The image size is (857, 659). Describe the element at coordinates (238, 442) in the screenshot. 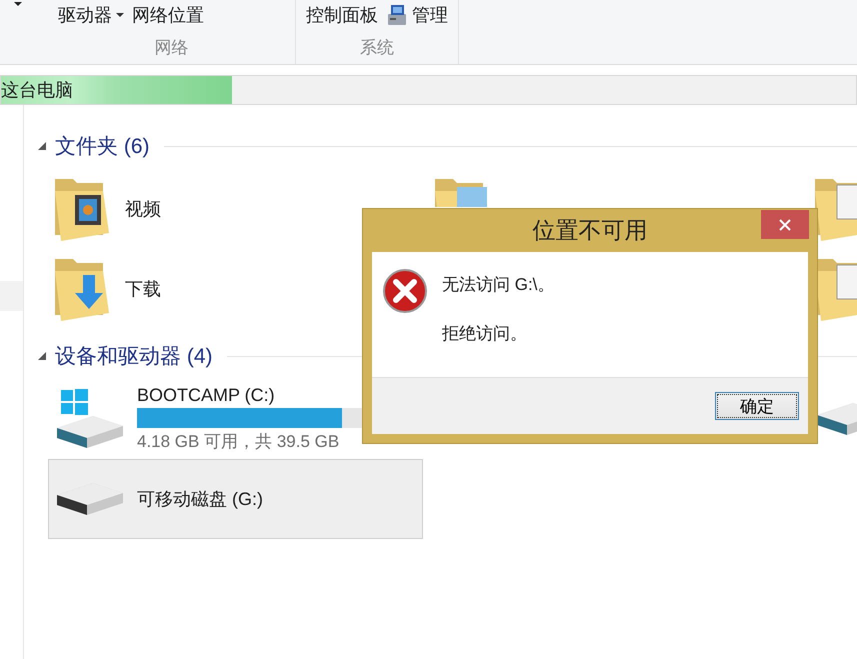

I see `free-space-text: 4.18 GB 可用，共 39.5 GB` at that location.